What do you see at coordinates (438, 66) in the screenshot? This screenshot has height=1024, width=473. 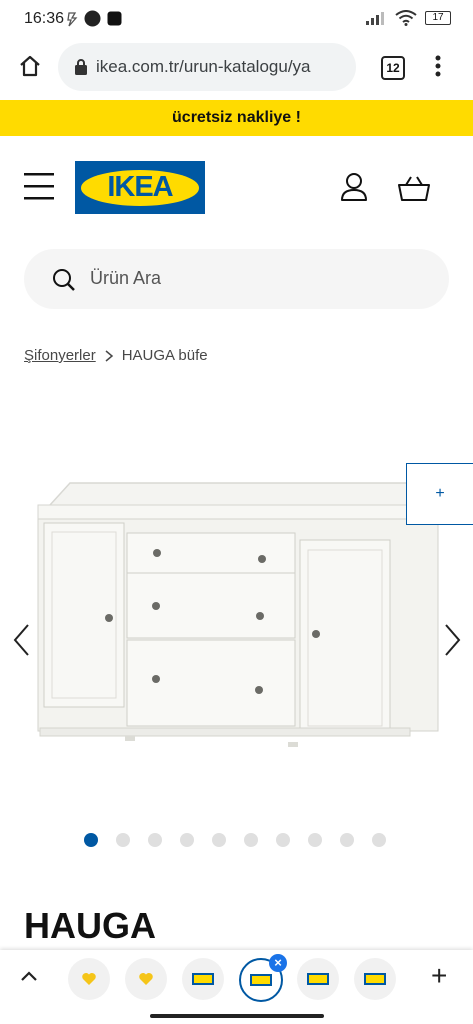 I see `more-menu-icon` at bounding box center [438, 66].